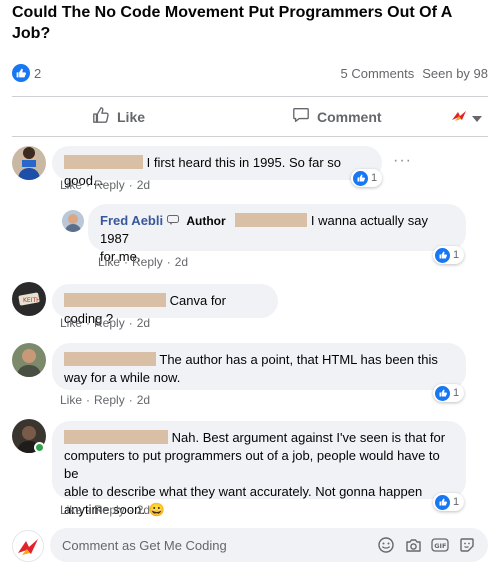 The width and height of the screenshot is (499, 570). Describe the element at coordinates (122, 377) in the screenshot. I see `comment-text-line2: way for a while now.` at that location.